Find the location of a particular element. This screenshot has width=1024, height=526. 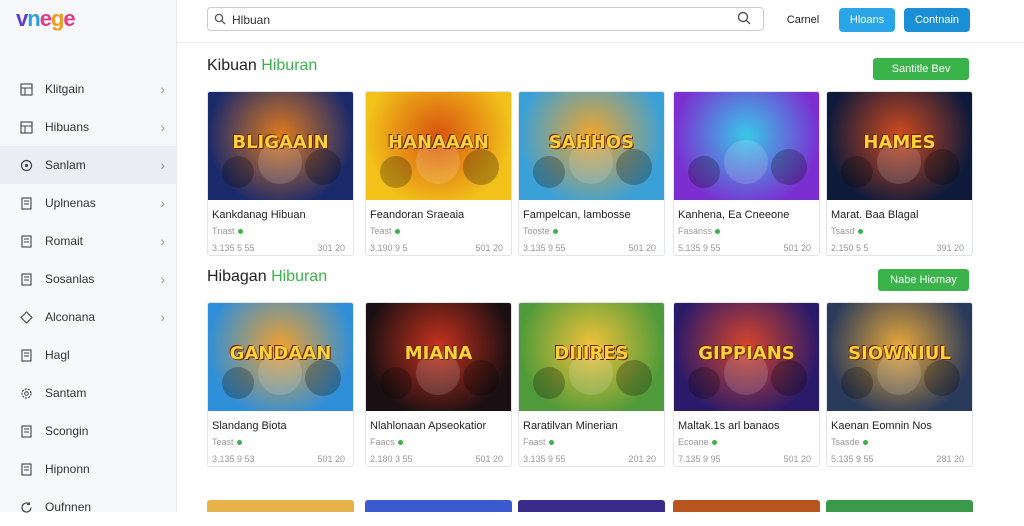

game-thumbnail: BLIGAAIN is located at coordinates (280, 146).